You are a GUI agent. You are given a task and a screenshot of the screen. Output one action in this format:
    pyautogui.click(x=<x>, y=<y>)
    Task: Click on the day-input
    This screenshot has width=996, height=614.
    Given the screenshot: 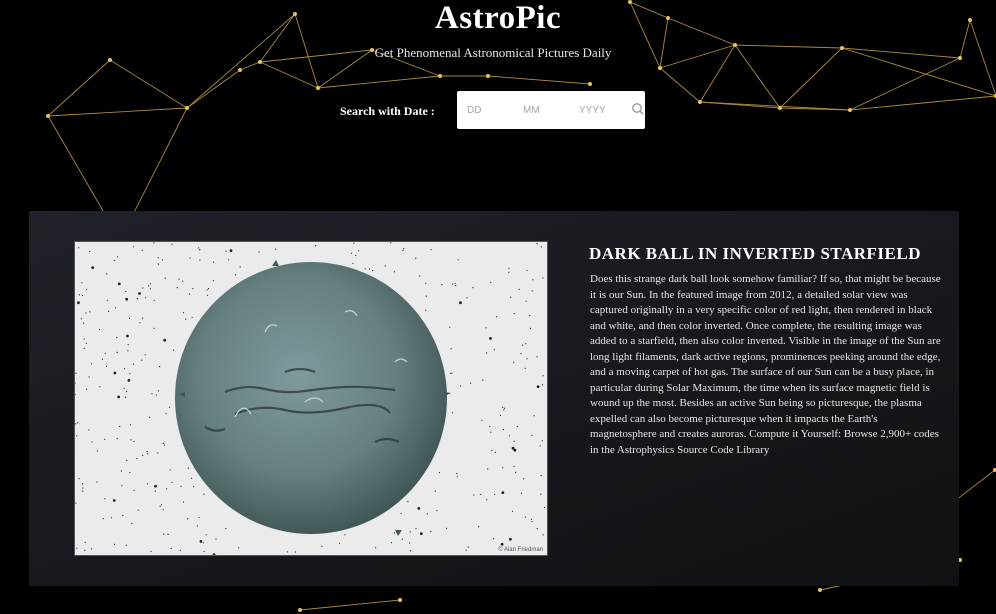 What is the action you would take?
    pyautogui.click(x=487, y=110)
    